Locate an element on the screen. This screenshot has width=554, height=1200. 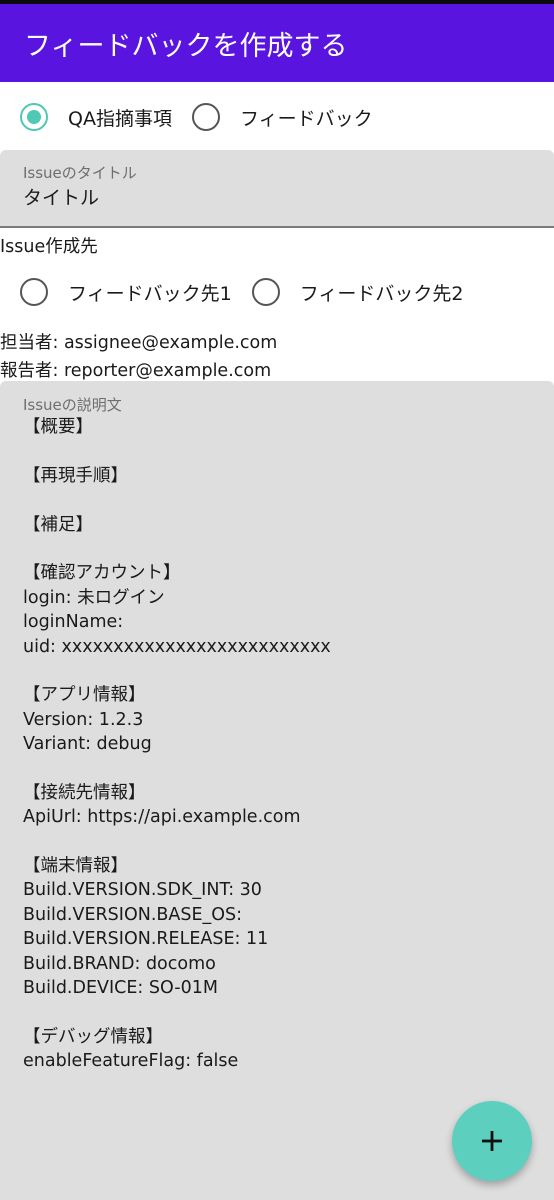
radio-button-feedback is located at coordinates (205, 117).